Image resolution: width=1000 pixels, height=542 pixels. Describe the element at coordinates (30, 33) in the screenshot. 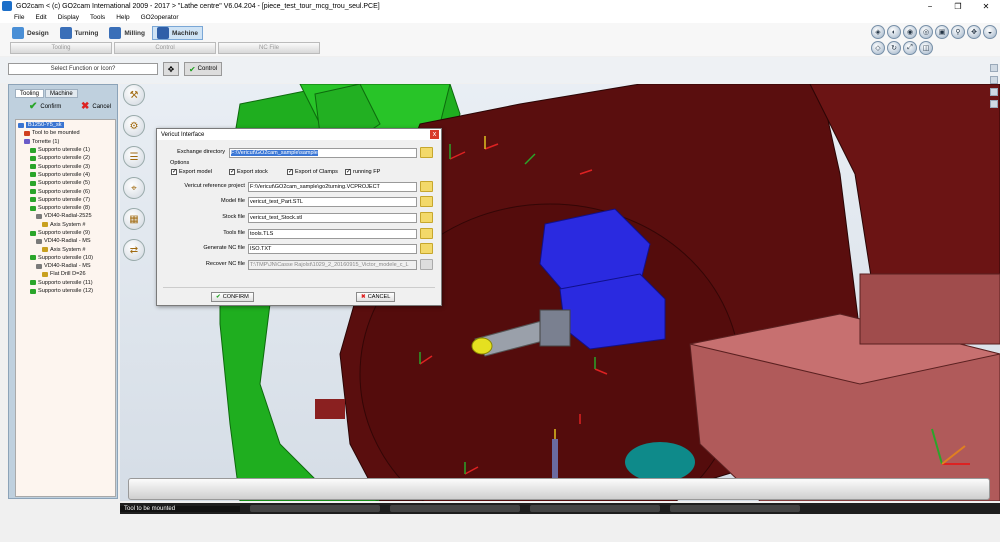

I see `tab-design: Design` at that location.